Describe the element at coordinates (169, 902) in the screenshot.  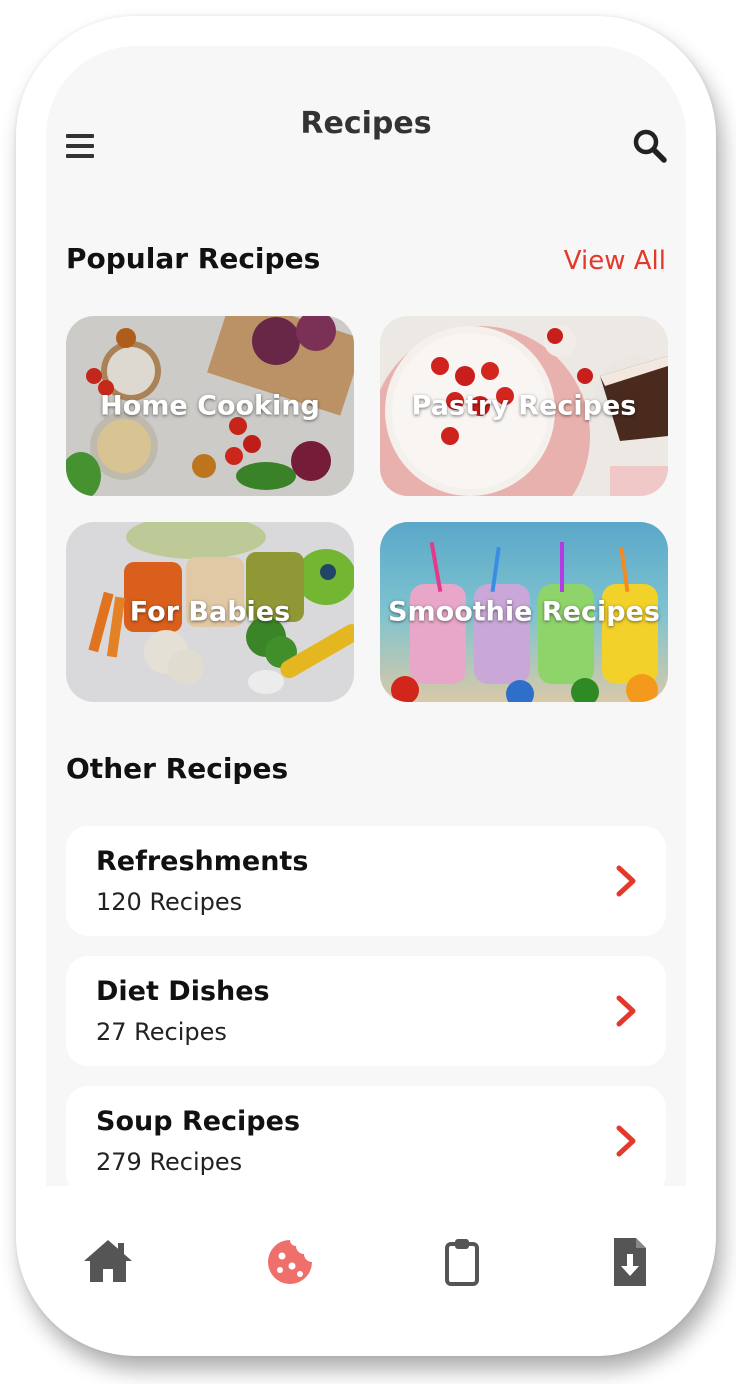
I see `item-count: 120 Recipes` at that location.